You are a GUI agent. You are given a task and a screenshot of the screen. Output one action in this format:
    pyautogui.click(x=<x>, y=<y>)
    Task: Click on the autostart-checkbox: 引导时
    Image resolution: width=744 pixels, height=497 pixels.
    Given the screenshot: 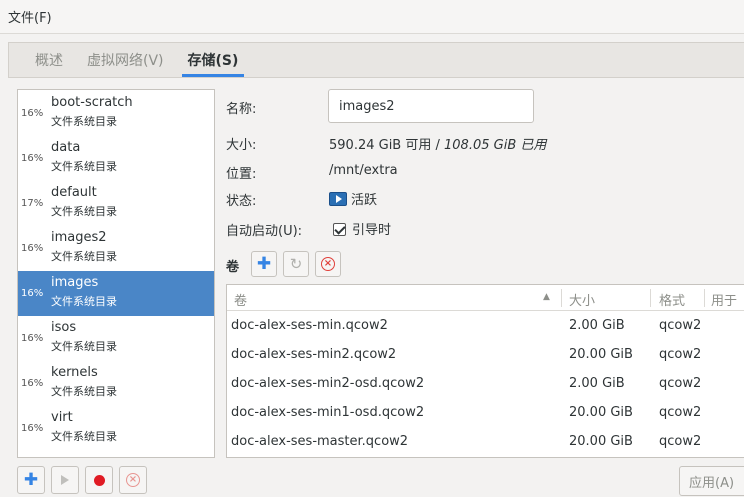 What is the action you would take?
    pyautogui.click(x=362, y=228)
    